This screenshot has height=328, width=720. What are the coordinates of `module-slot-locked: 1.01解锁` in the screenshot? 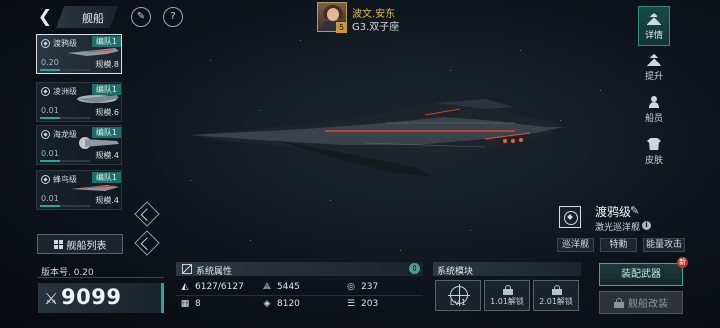 It's located at (507, 295).